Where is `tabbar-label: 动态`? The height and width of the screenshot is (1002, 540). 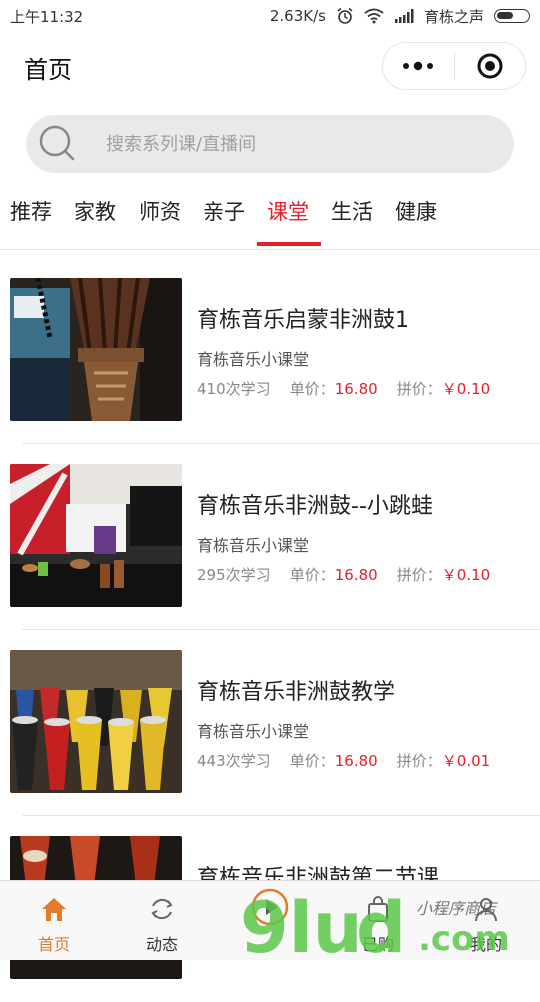
tabbar-label: 动态 is located at coordinates (161, 944).